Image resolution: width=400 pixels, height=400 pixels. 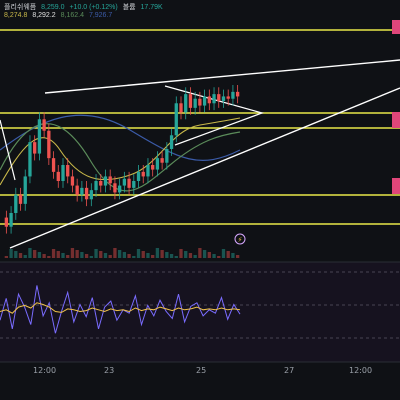 What do you see at coordinates (396, 120) in the screenshot?
I see `price-tag-middle` at bounding box center [396, 120].